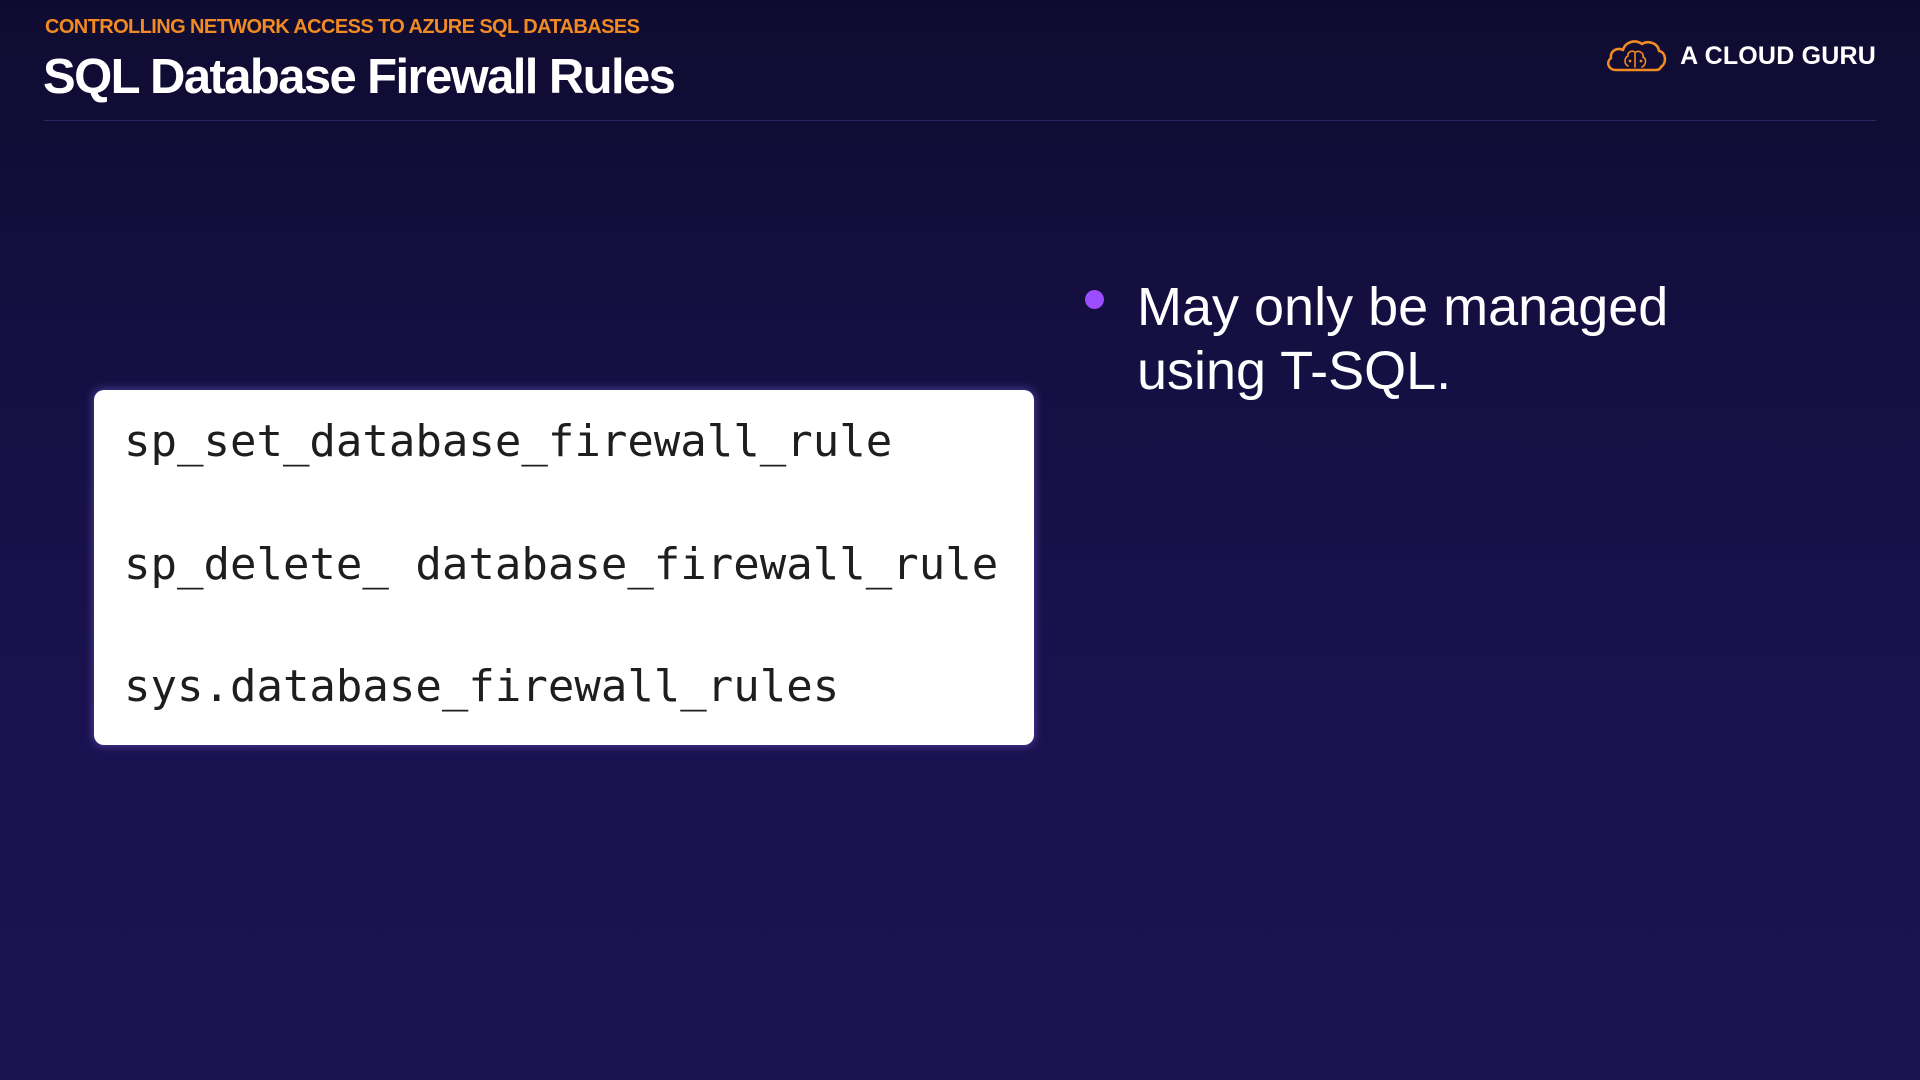 This screenshot has width=1920, height=1080. I want to click on header-divider, so click(960, 120).